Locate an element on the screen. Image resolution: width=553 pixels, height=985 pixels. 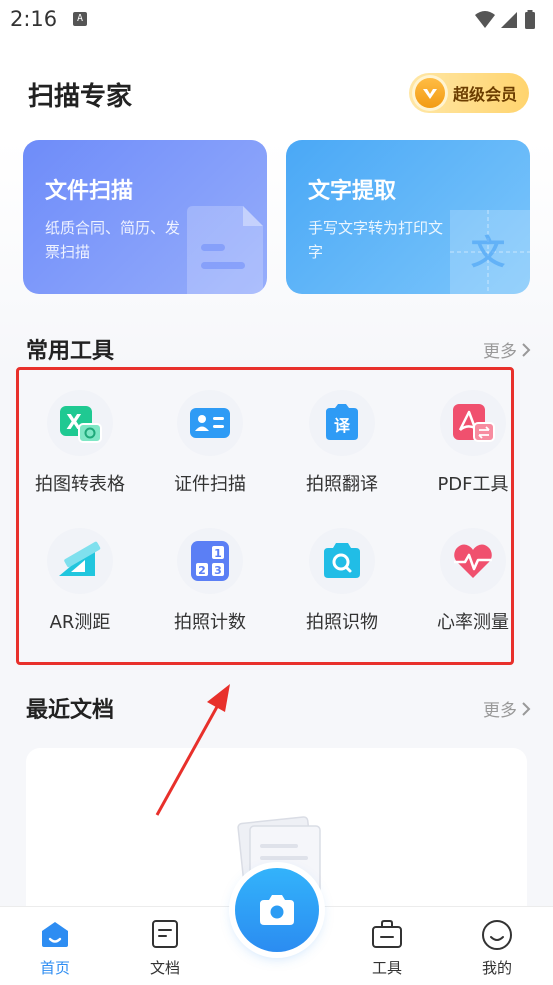
home-icon is located at coordinates (55, 934).